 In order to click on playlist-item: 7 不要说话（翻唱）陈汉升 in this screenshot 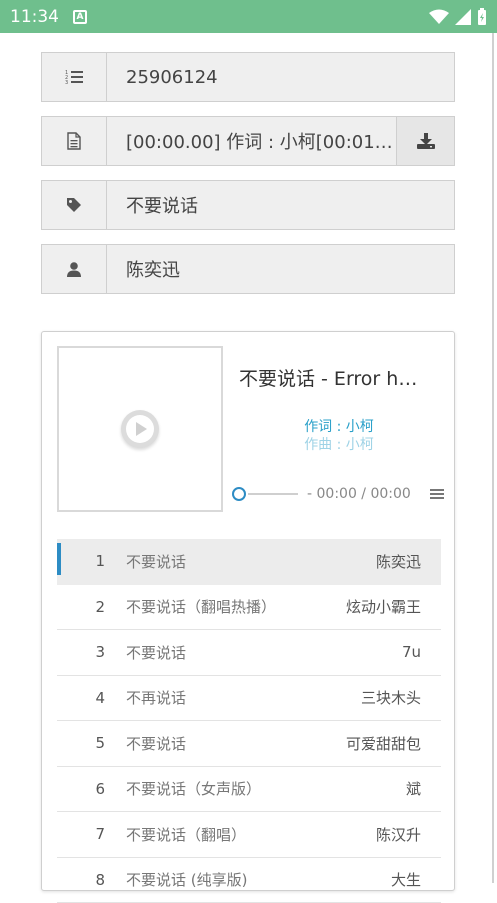, I will do `click(249, 835)`.